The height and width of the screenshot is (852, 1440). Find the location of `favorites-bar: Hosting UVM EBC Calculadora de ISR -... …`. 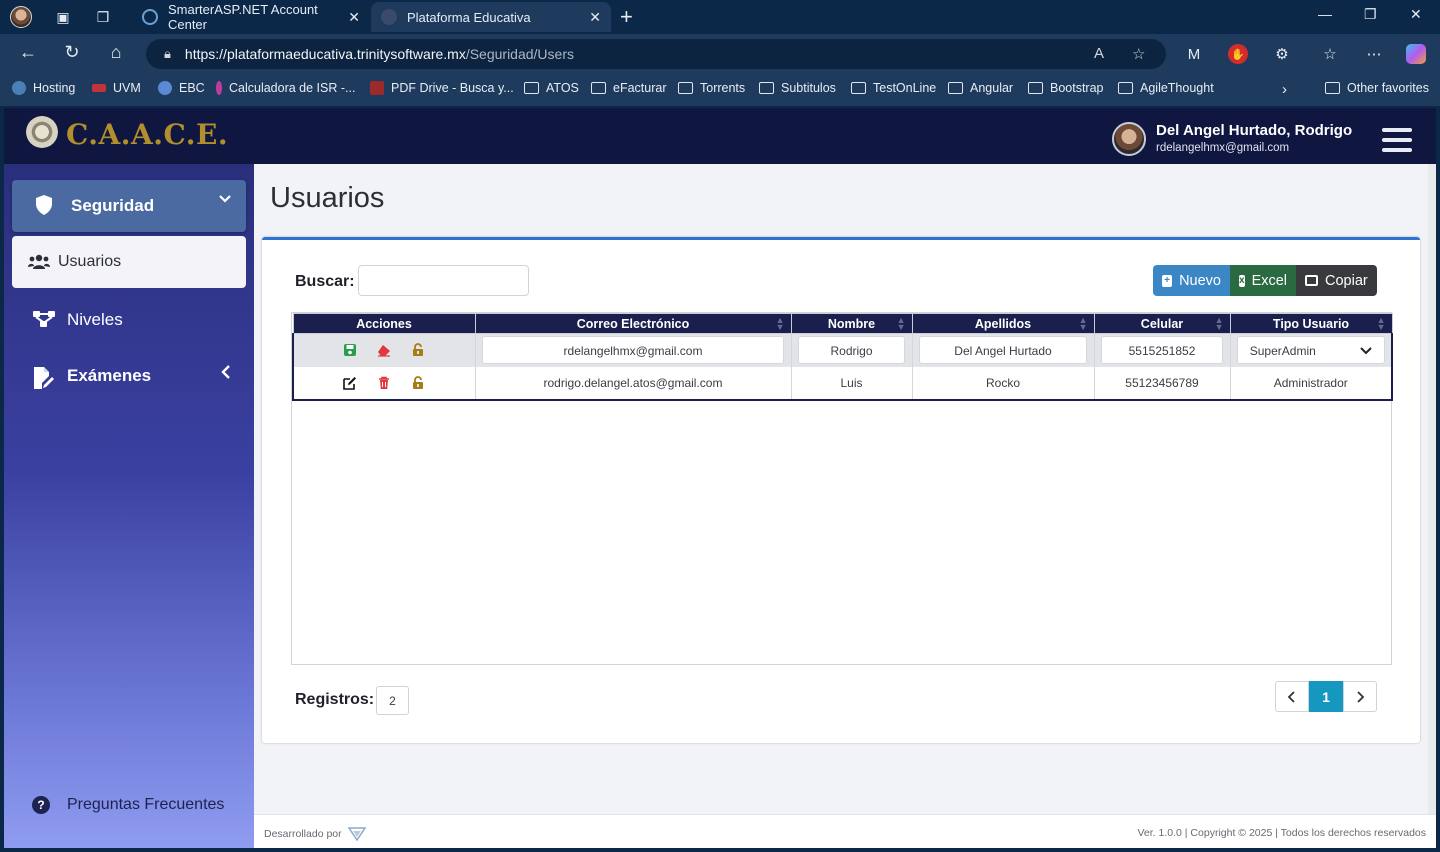

favorites-bar: Hosting UVM EBC Calculadora de ISR -... … is located at coordinates (720, 90).